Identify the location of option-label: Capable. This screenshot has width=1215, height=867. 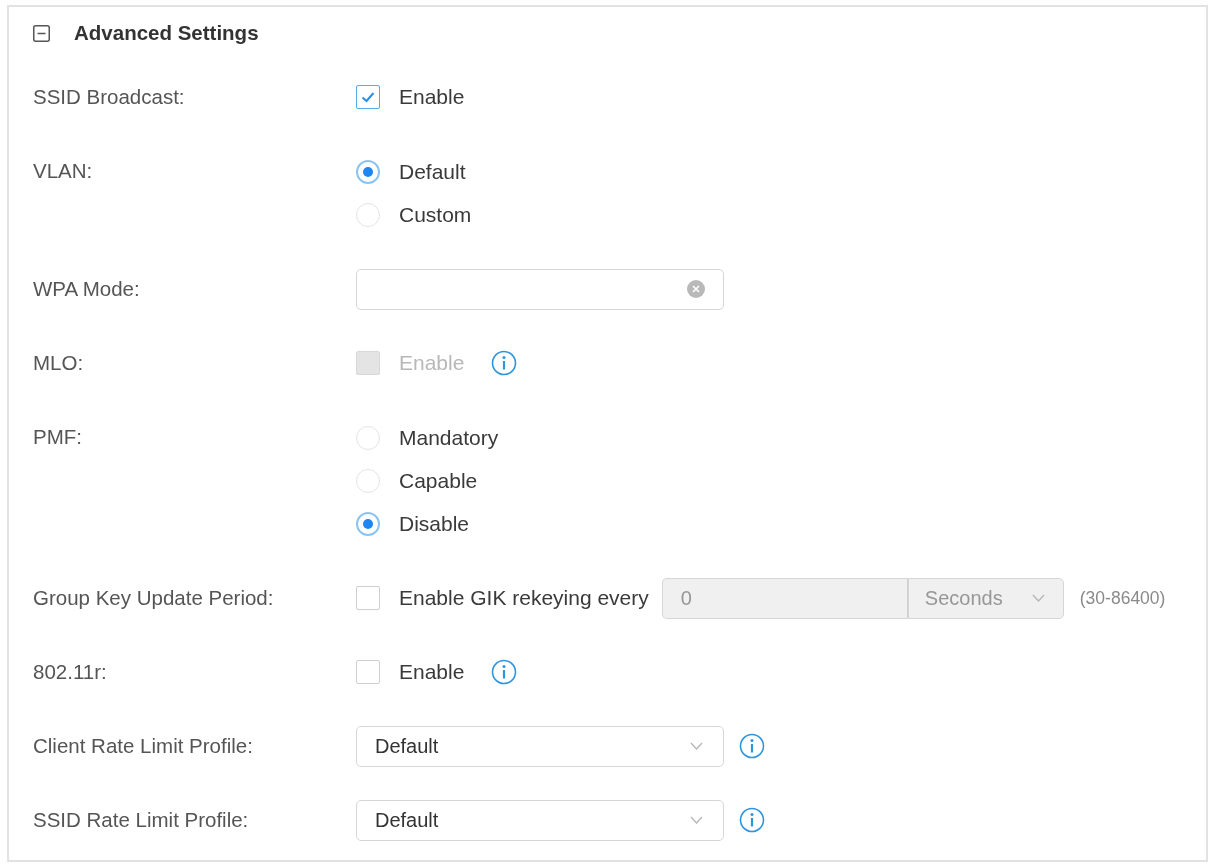
(438, 480).